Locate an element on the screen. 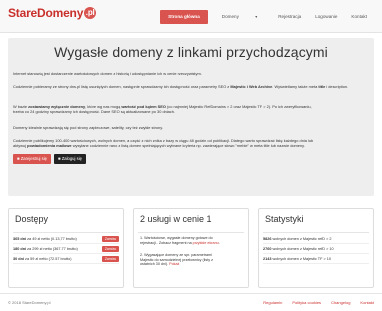  price-amount: za 59 zł netto (72.57 brutto) is located at coordinates (47, 258).